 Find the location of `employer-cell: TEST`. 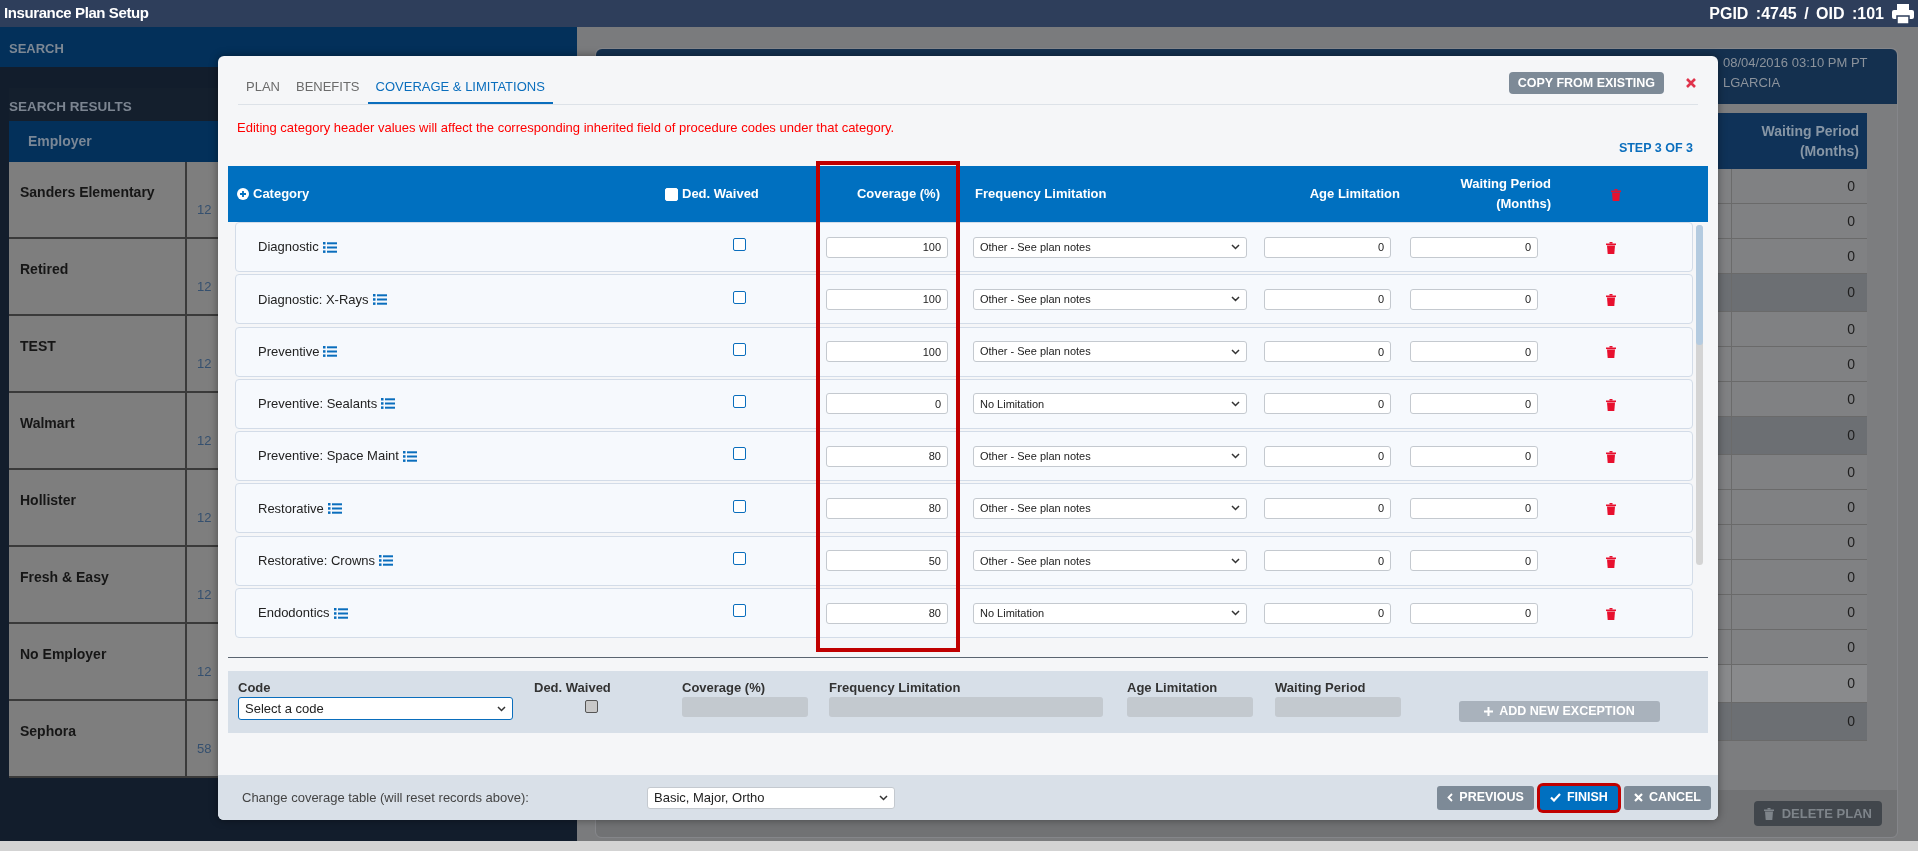

employer-cell: TEST is located at coordinates (98, 353).